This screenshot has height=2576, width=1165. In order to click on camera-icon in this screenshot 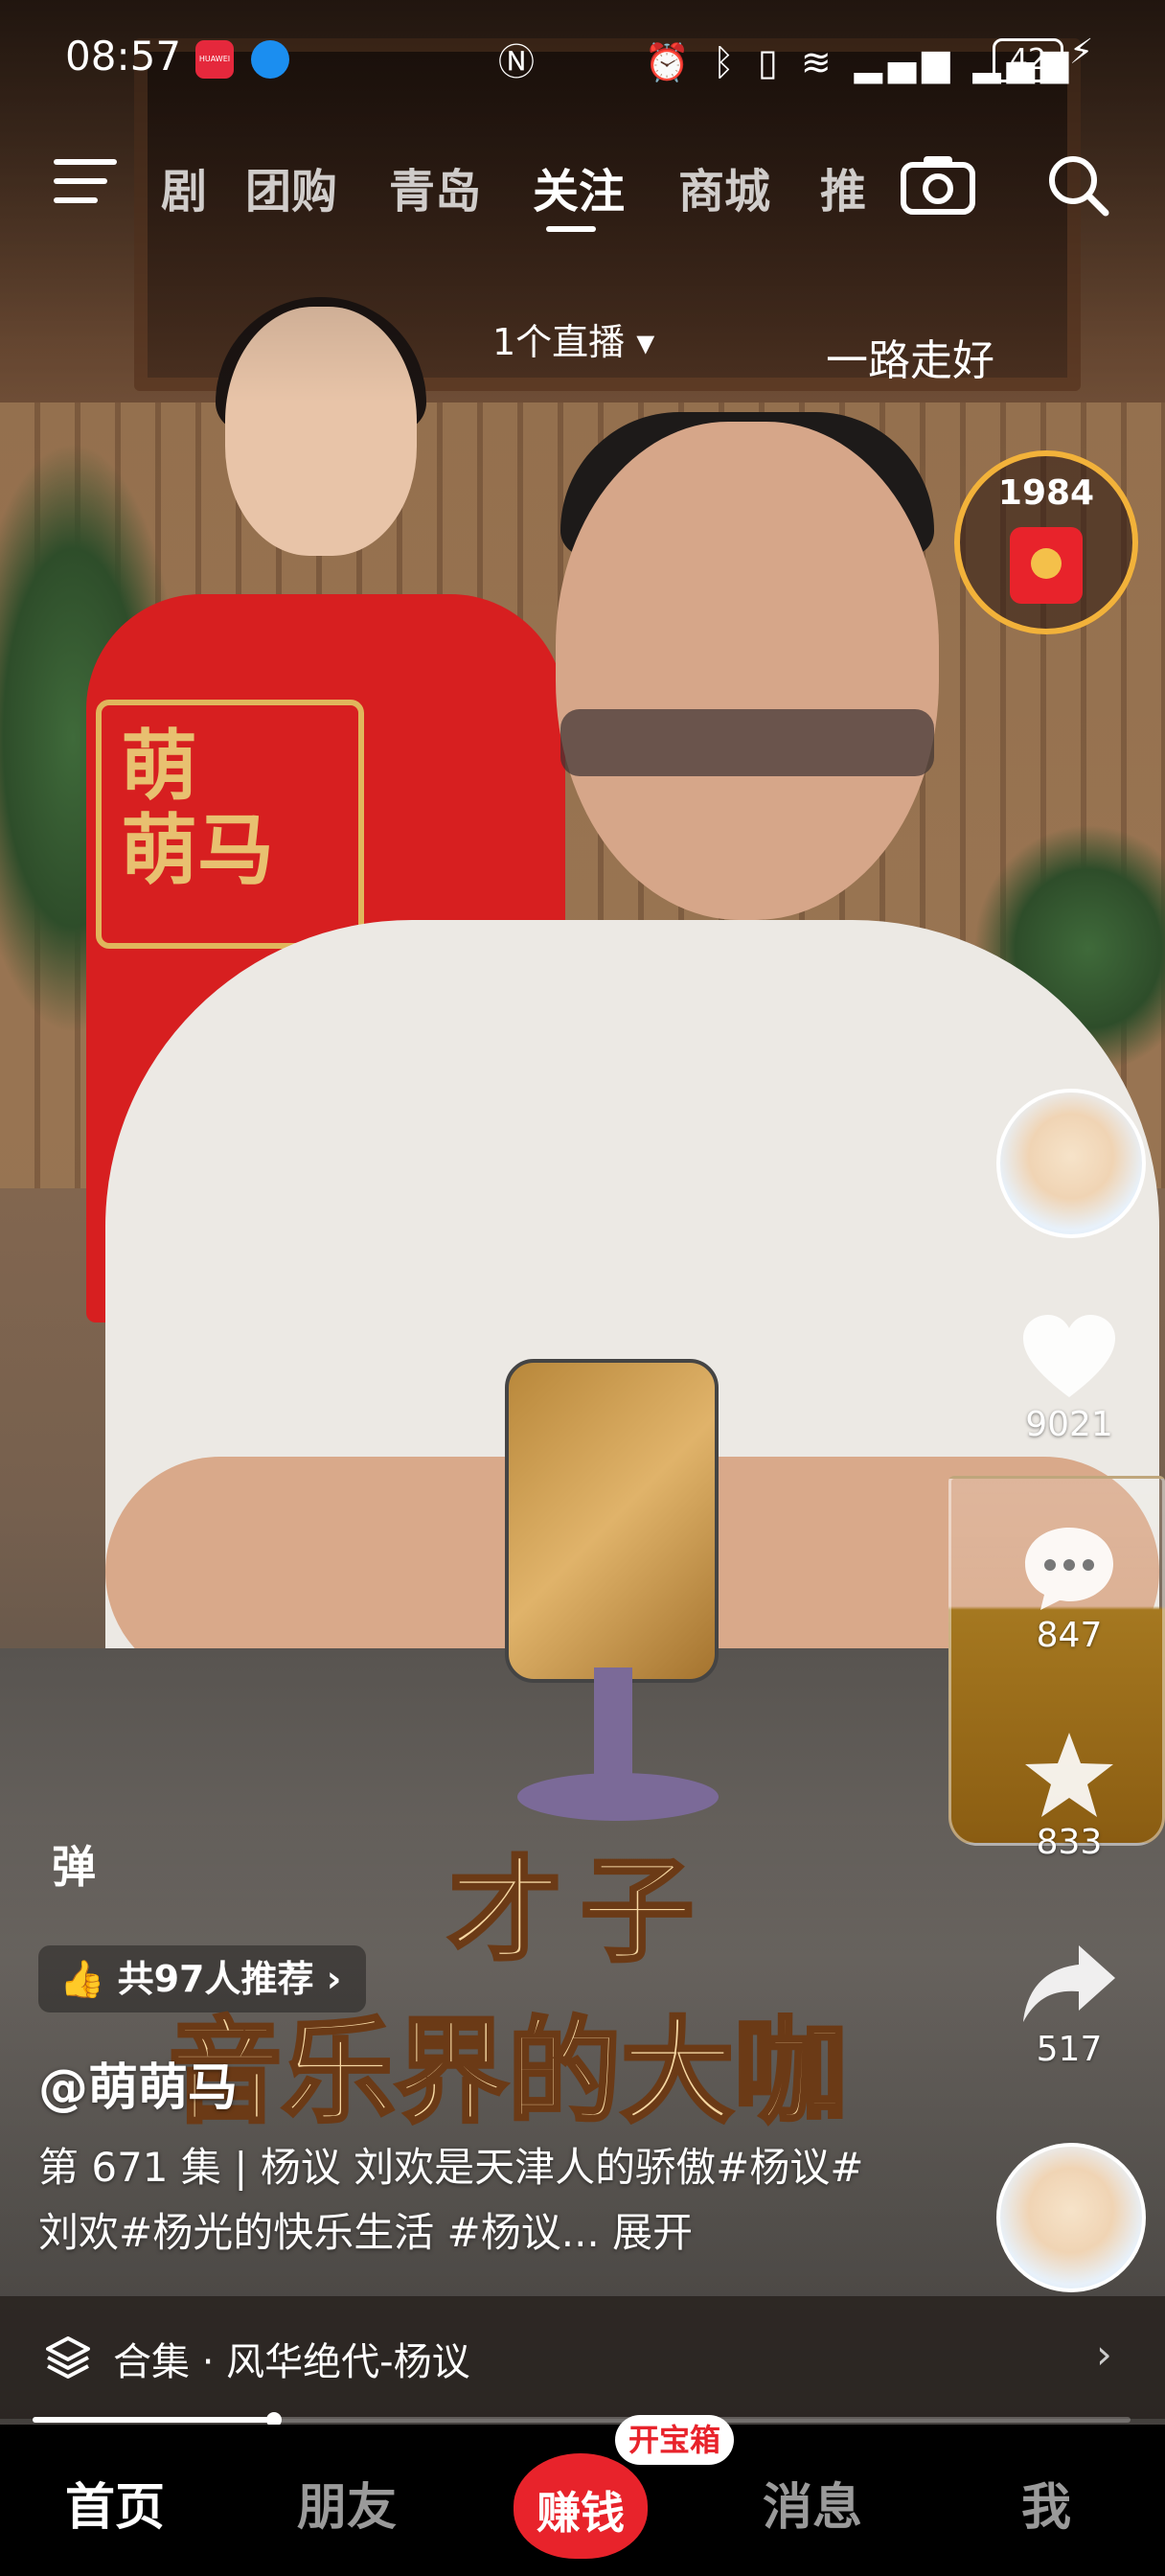, I will do `click(938, 184)`.